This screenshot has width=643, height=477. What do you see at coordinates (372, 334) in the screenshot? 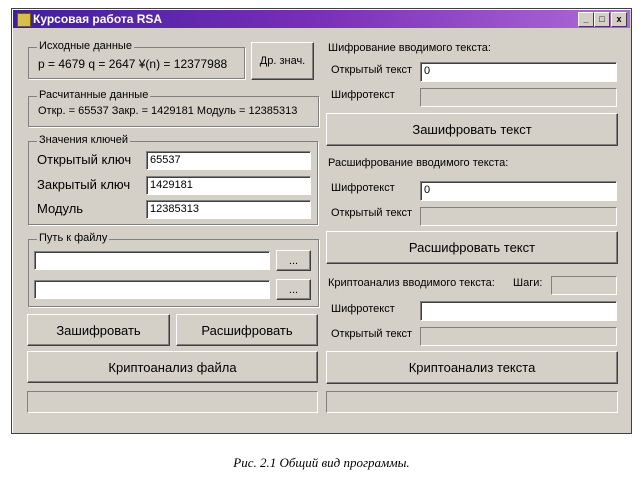
I see `crypto-plain-label: Открытый текст` at bounding box center [372, 334].